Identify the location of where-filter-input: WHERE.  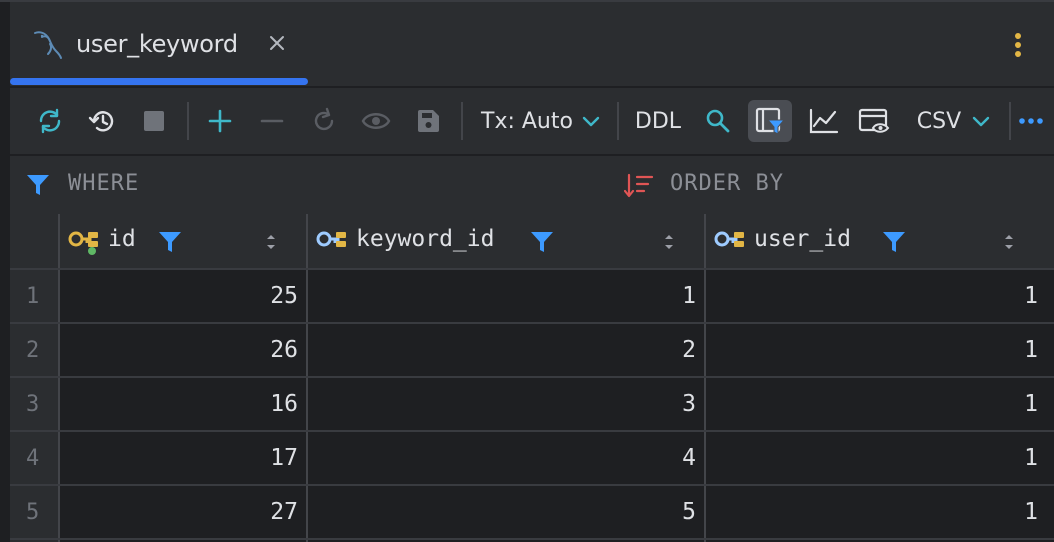
(103, 183).